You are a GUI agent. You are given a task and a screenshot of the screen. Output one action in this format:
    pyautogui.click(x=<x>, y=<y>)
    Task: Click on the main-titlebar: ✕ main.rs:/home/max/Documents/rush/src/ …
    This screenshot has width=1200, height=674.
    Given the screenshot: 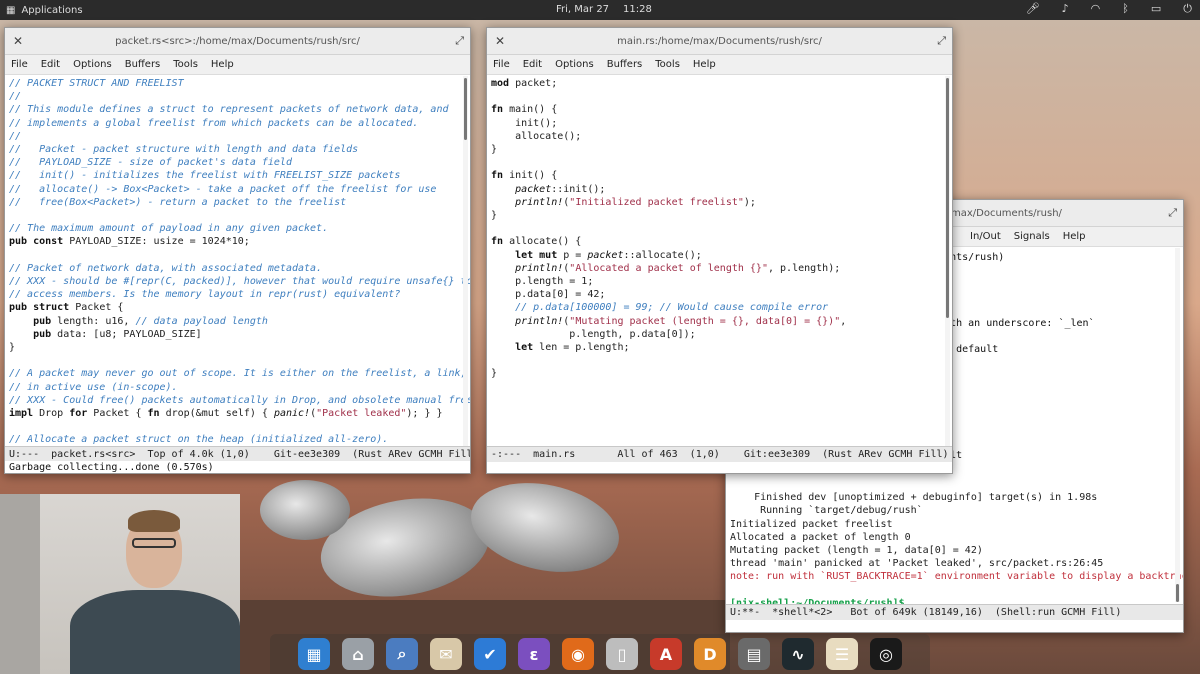 What is the action you would take?
    pyautogui.click(x=719, y=41)
    